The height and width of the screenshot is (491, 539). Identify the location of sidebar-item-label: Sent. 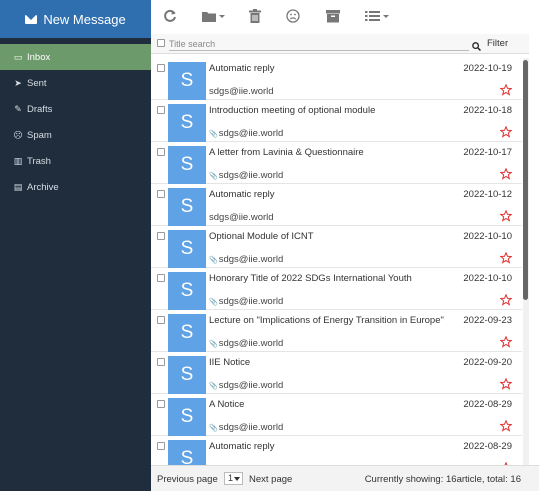
(37, 83).